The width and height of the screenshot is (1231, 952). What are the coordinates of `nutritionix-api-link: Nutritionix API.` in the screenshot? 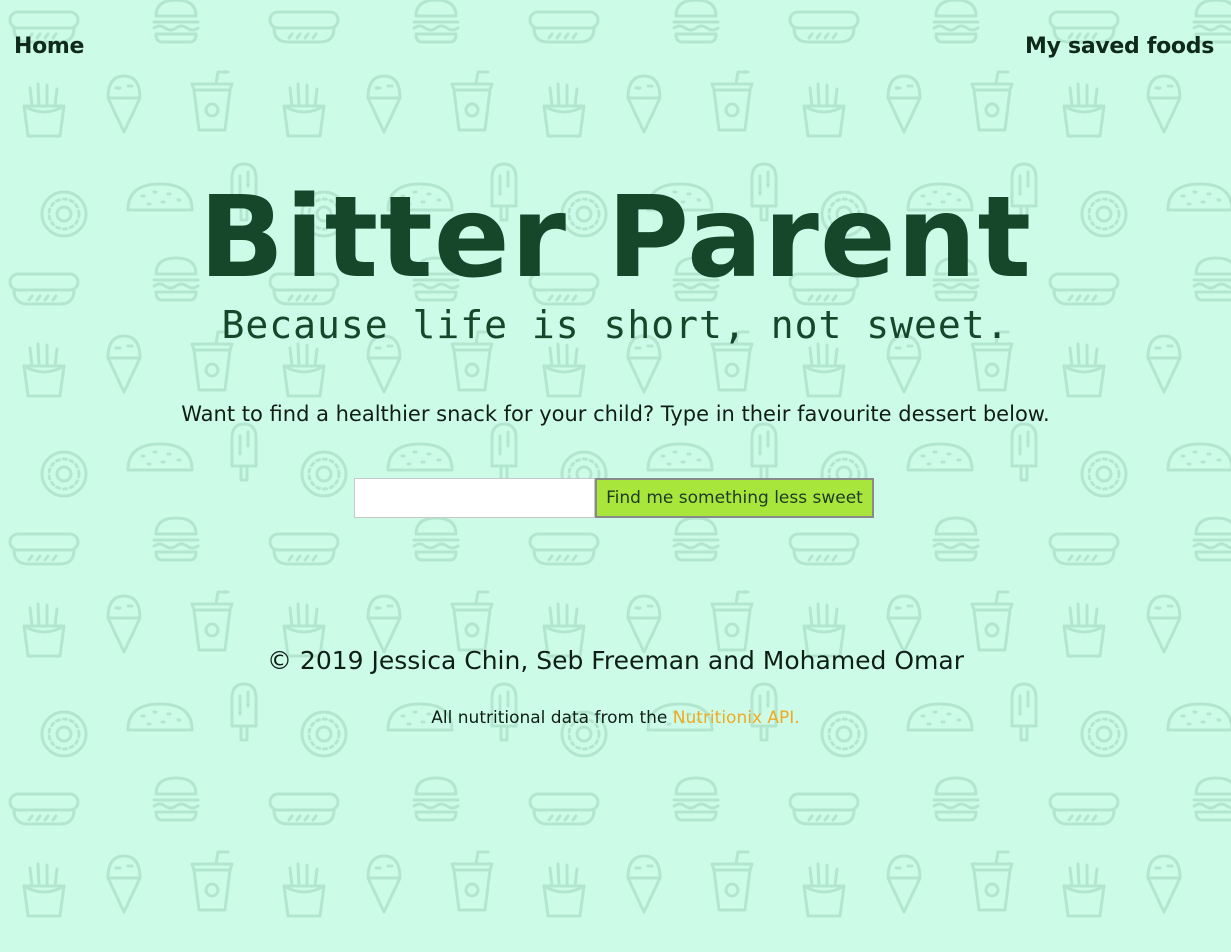 It's located at (736, 718).